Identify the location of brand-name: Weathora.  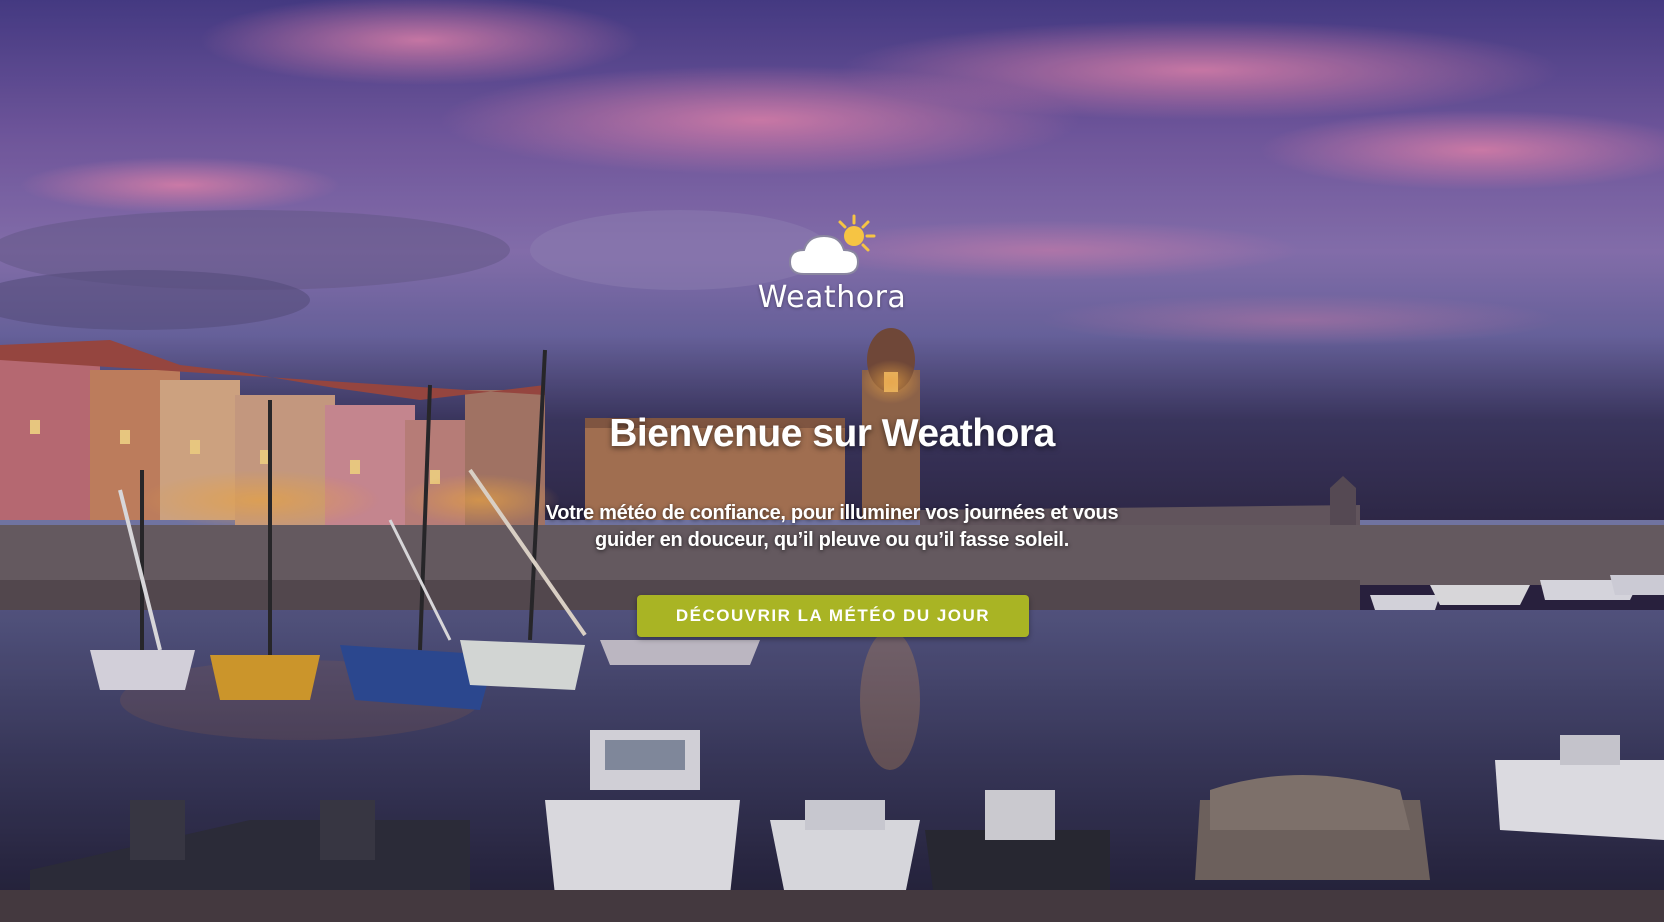
(832, 297).